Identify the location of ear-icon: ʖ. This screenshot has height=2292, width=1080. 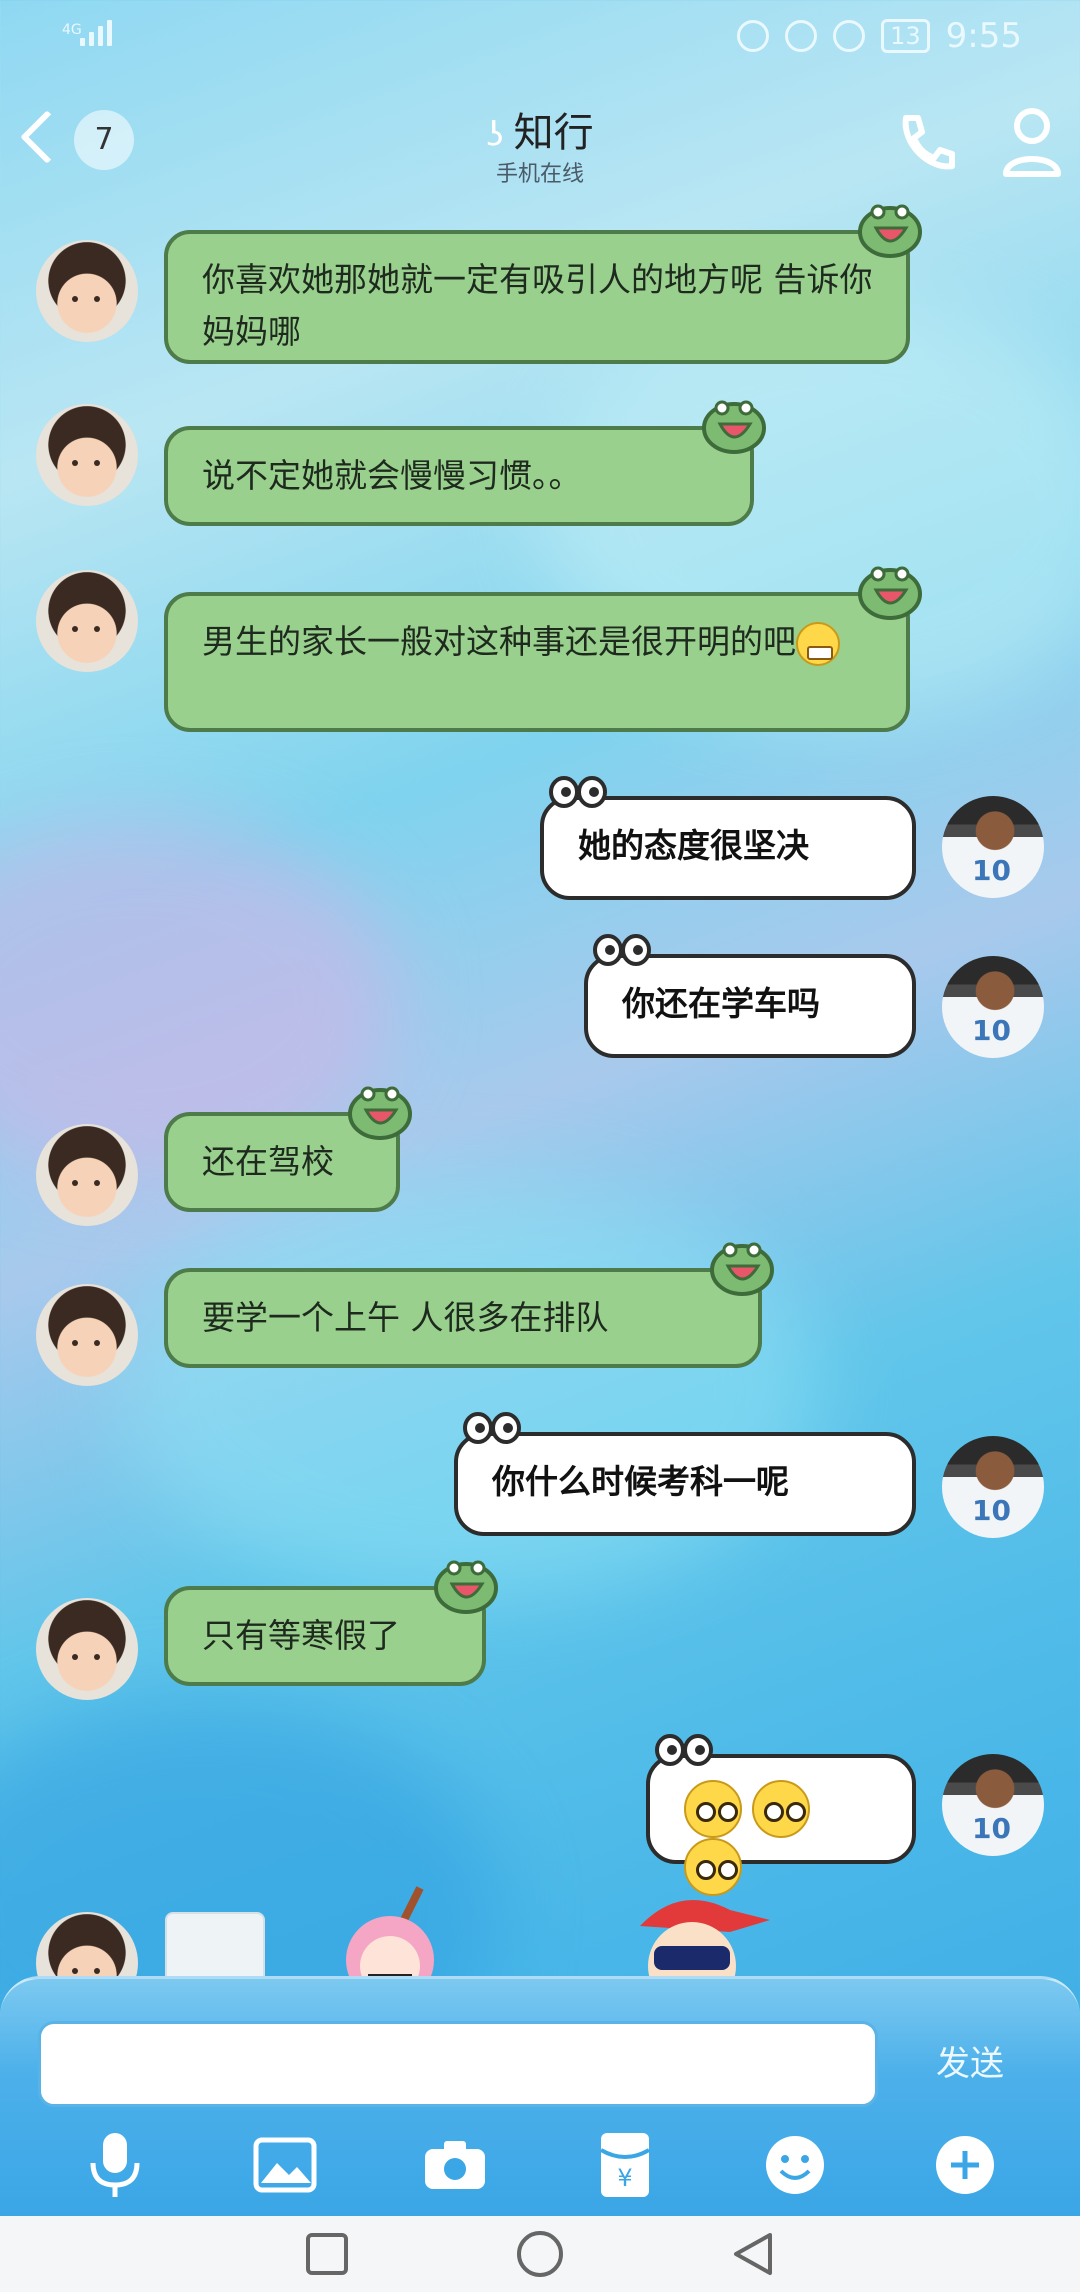
(495, 135).